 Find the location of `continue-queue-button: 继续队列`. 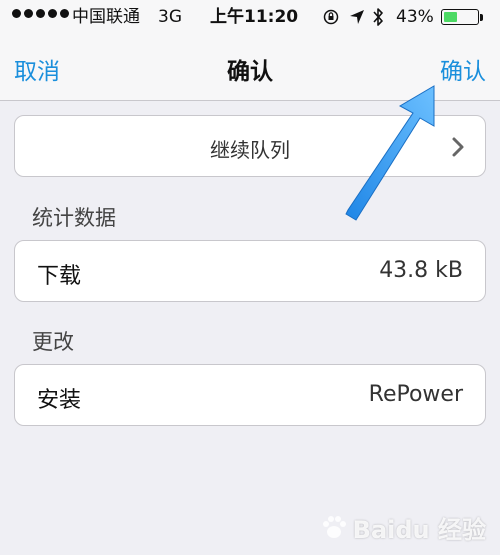

continue-queue-button: 继续队列 is located at coordinates (250, 146).